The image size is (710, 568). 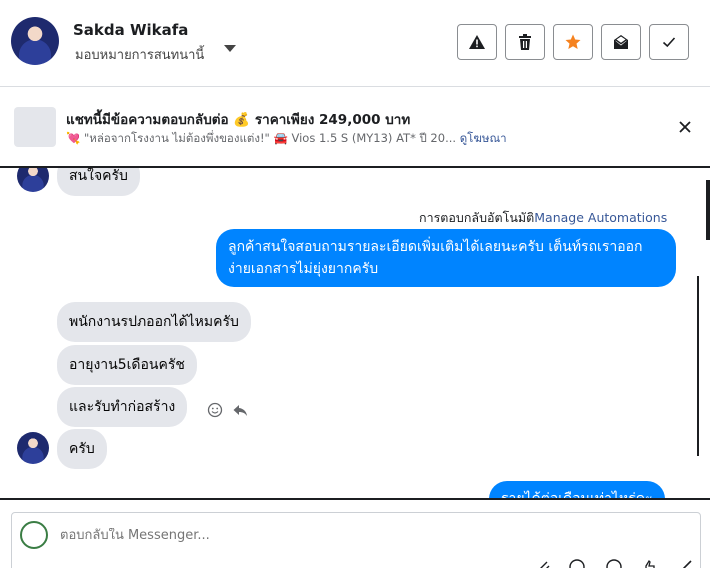 I want to click on scrollbar, so click(x=708, y=210).